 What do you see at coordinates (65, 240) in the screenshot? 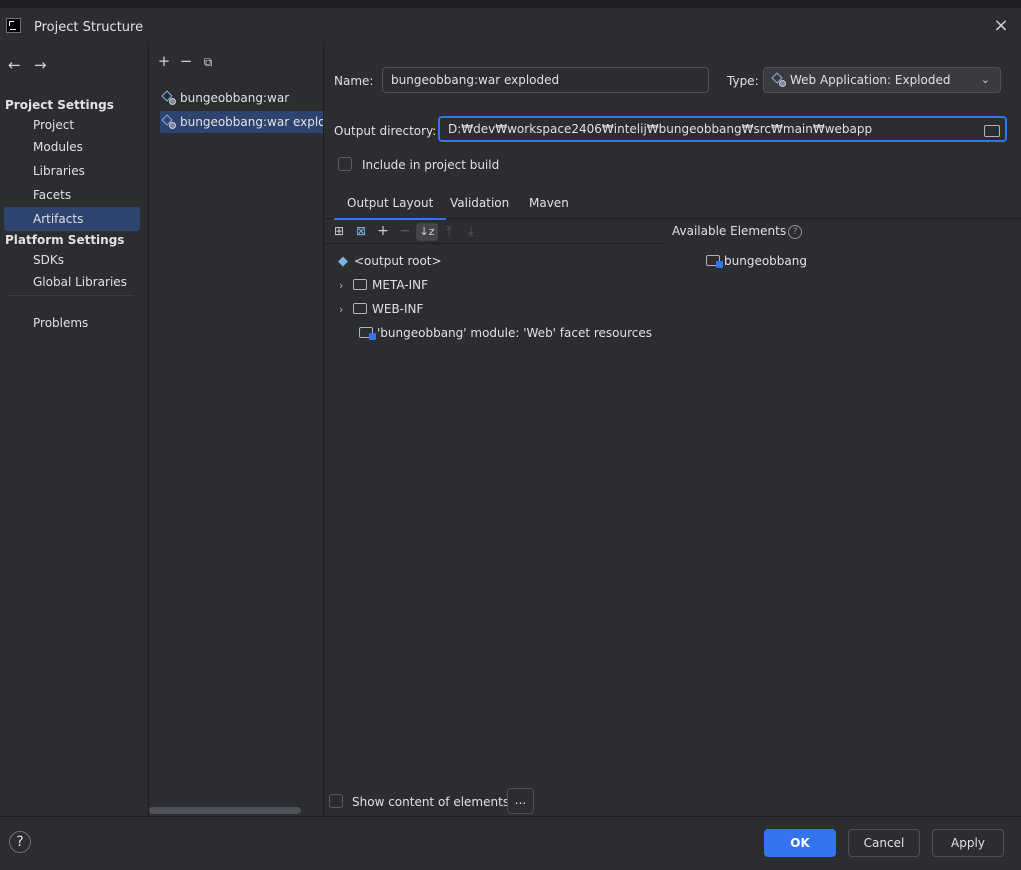
I see `platform-settings-header: Platform Settings` at bounding box center [65, 240].